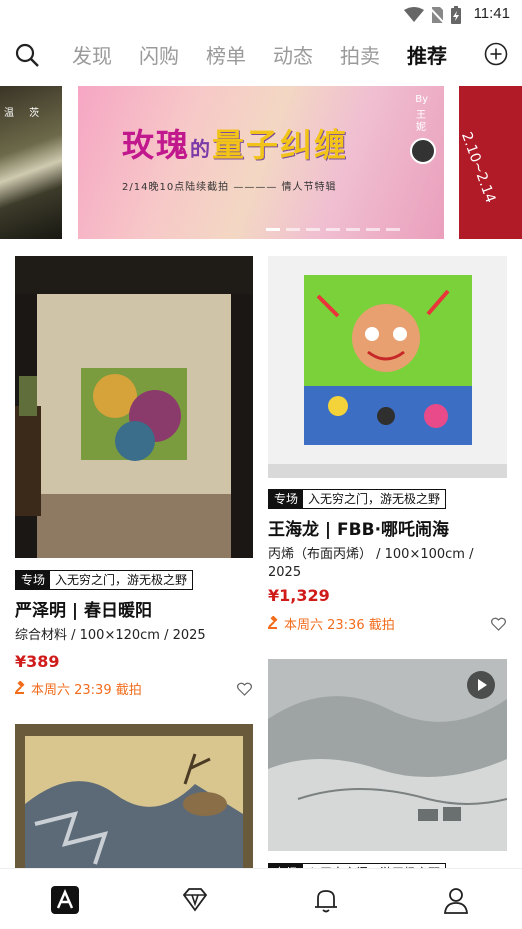  Describe the element at coordinates (31, 162) in the screenshot. I see `banner-slide-prev: 温 茨` at that location.